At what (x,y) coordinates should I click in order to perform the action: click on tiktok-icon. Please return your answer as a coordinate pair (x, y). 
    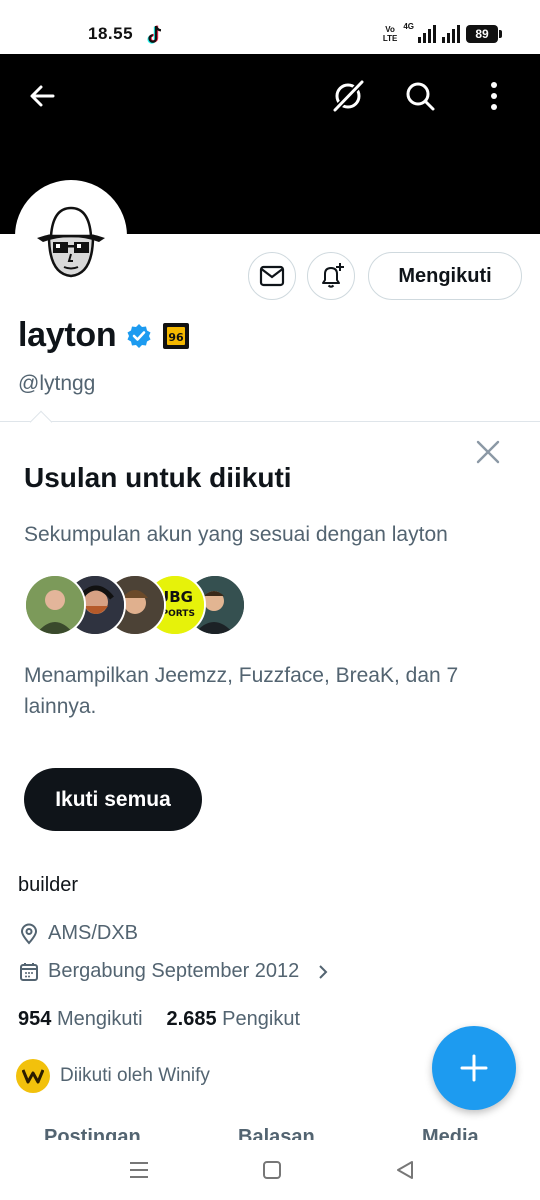
    Looking at the image, I should click on (154, 34).